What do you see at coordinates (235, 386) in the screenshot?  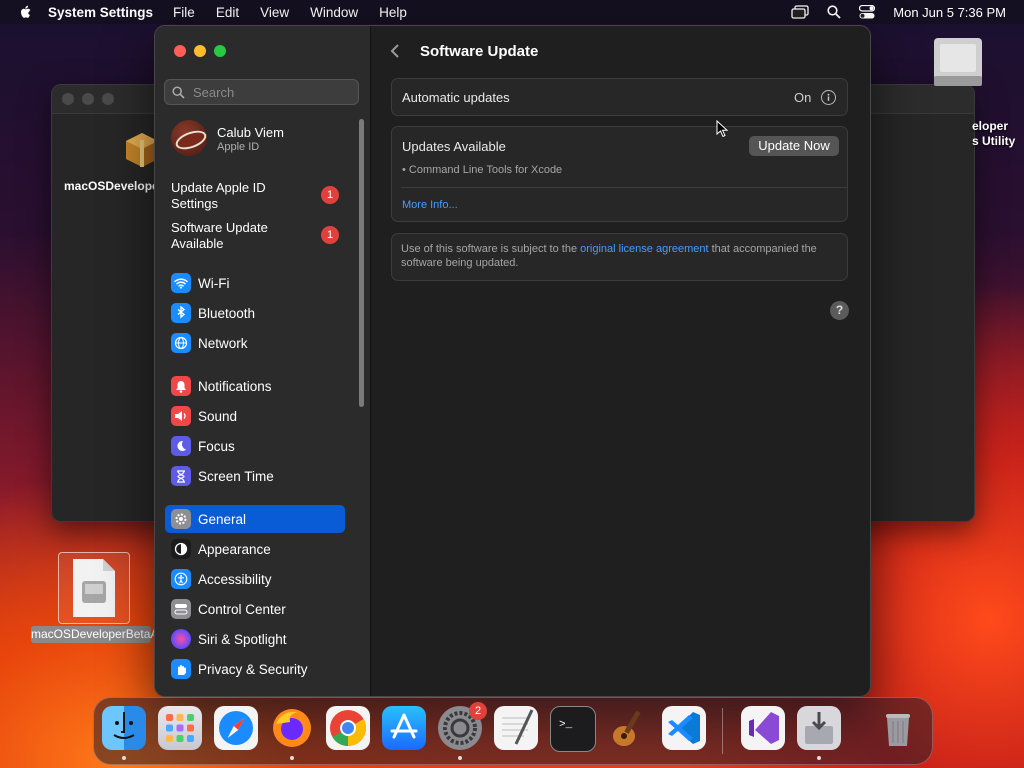 I see `sidebar-item-label: Notifications` at bounding box center [235, 386].